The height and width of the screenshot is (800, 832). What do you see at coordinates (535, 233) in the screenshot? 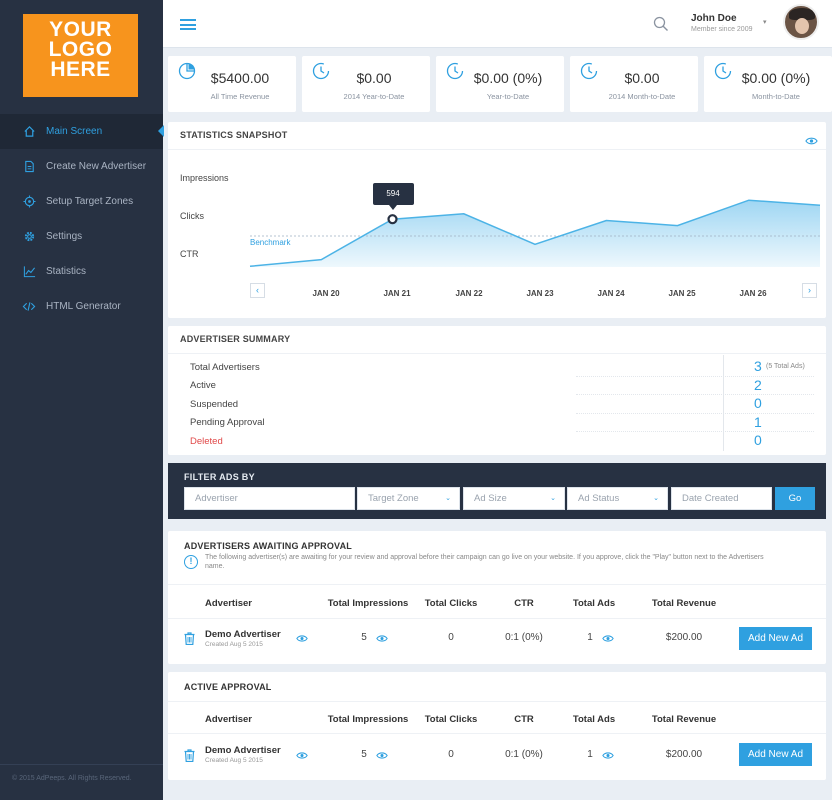
I see `chart-area` at bounding box center [535, 233].